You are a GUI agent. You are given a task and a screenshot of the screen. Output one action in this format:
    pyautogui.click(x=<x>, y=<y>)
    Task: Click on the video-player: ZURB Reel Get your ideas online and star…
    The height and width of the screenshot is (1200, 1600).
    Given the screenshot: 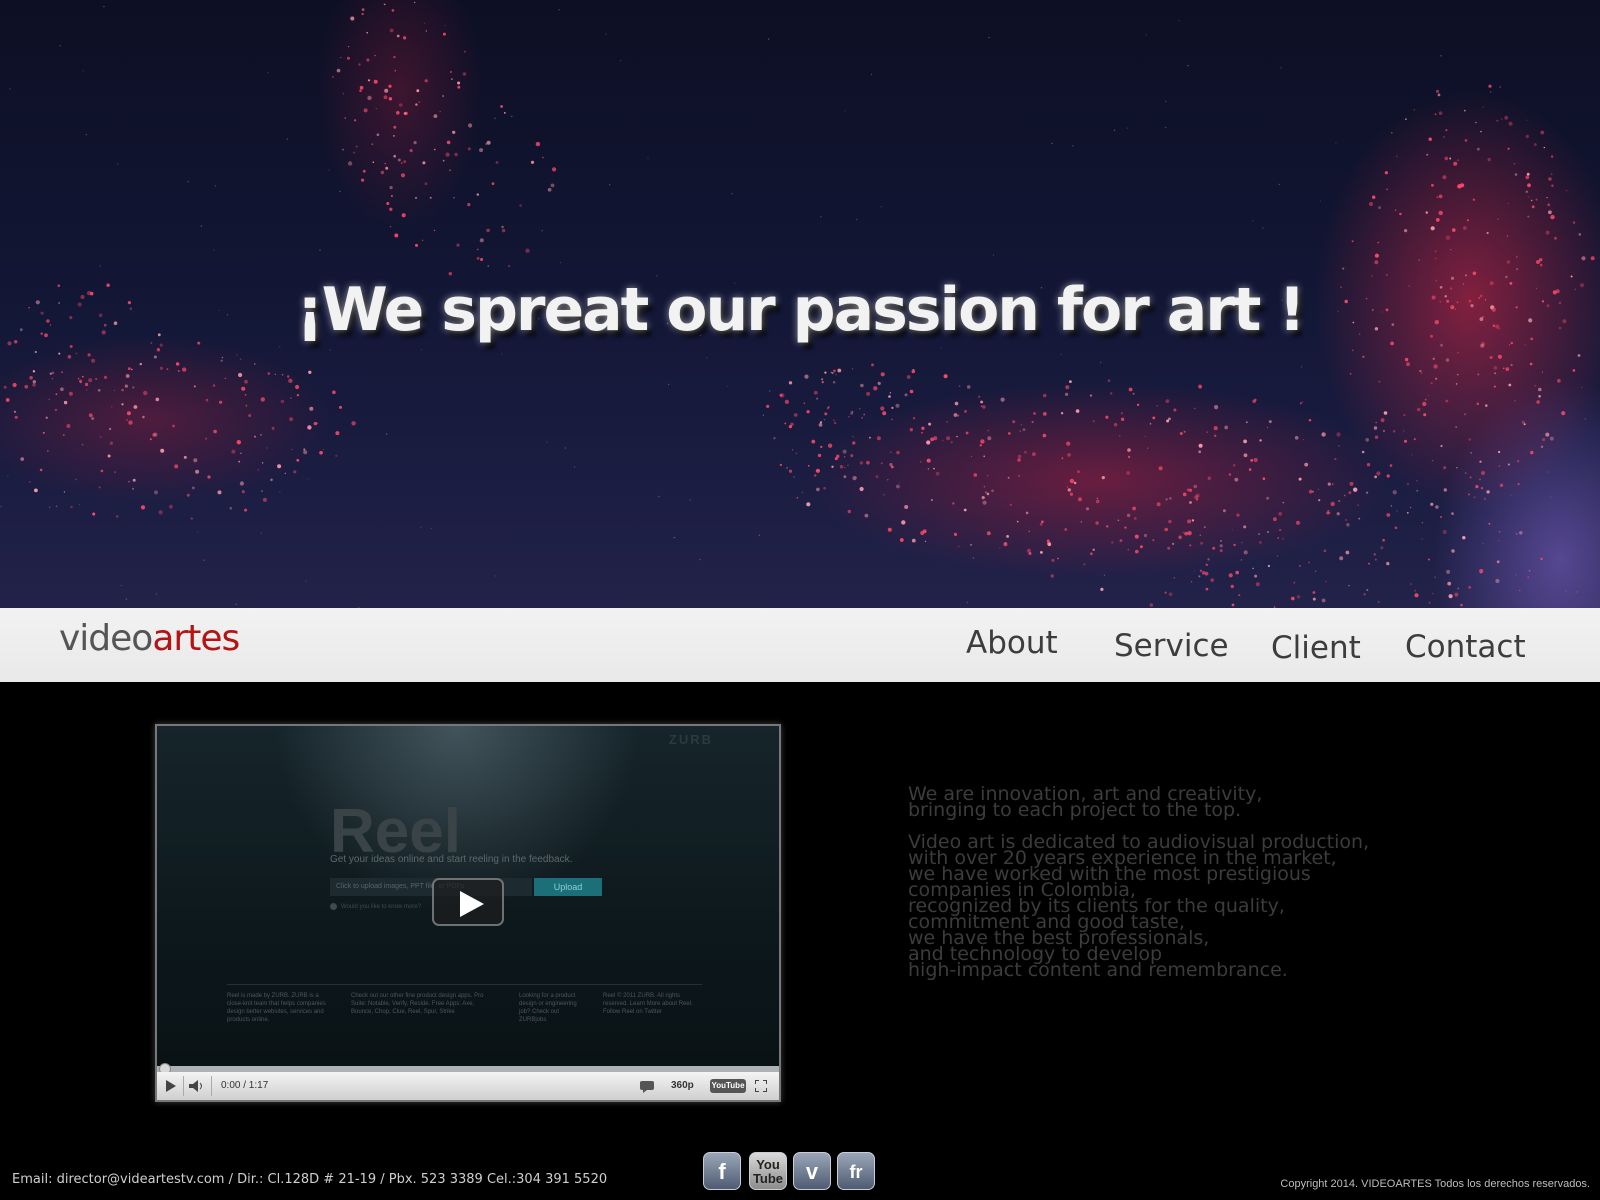 What is the action you would take?
    pyautogui.click(x=468, y=913)
    